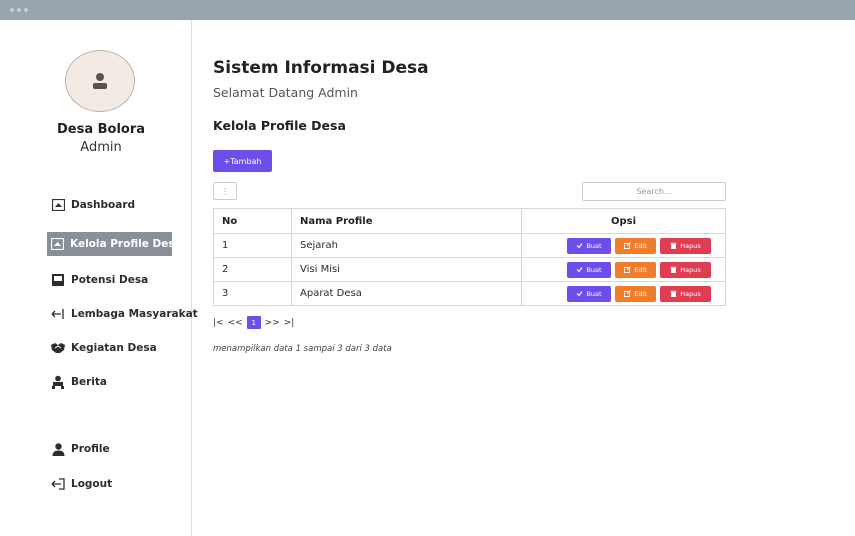 The height and width of the screenshot is (536, 855). Describe the element at coordinates (623, 221) in the screenshot. I see `column-header-opsi: Opsi` at that location.